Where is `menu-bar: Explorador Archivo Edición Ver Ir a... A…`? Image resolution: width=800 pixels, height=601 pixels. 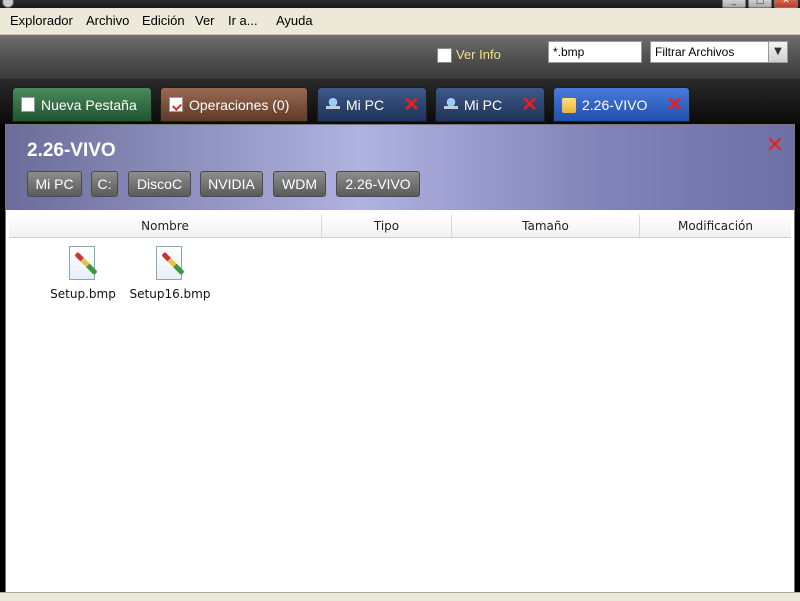 menu-bar: Explorador Archivo Edición Ver Ir a... A… is located at coordinates (400, 21).